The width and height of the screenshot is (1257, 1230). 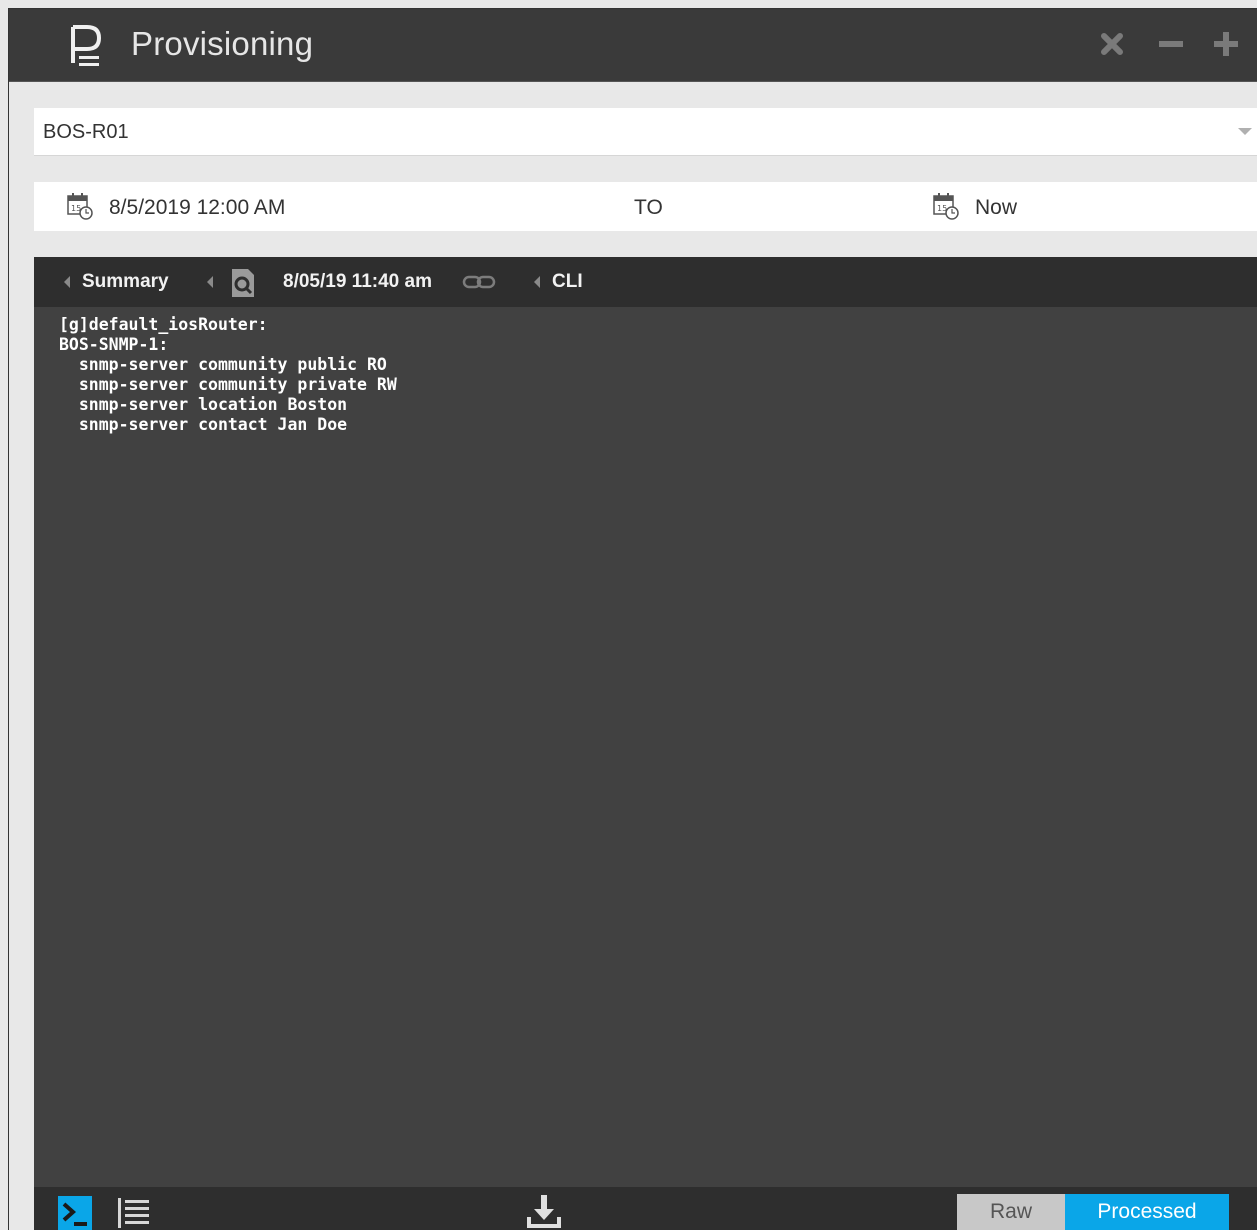 I want to click on list-icon, so click(x=134, y=1213).